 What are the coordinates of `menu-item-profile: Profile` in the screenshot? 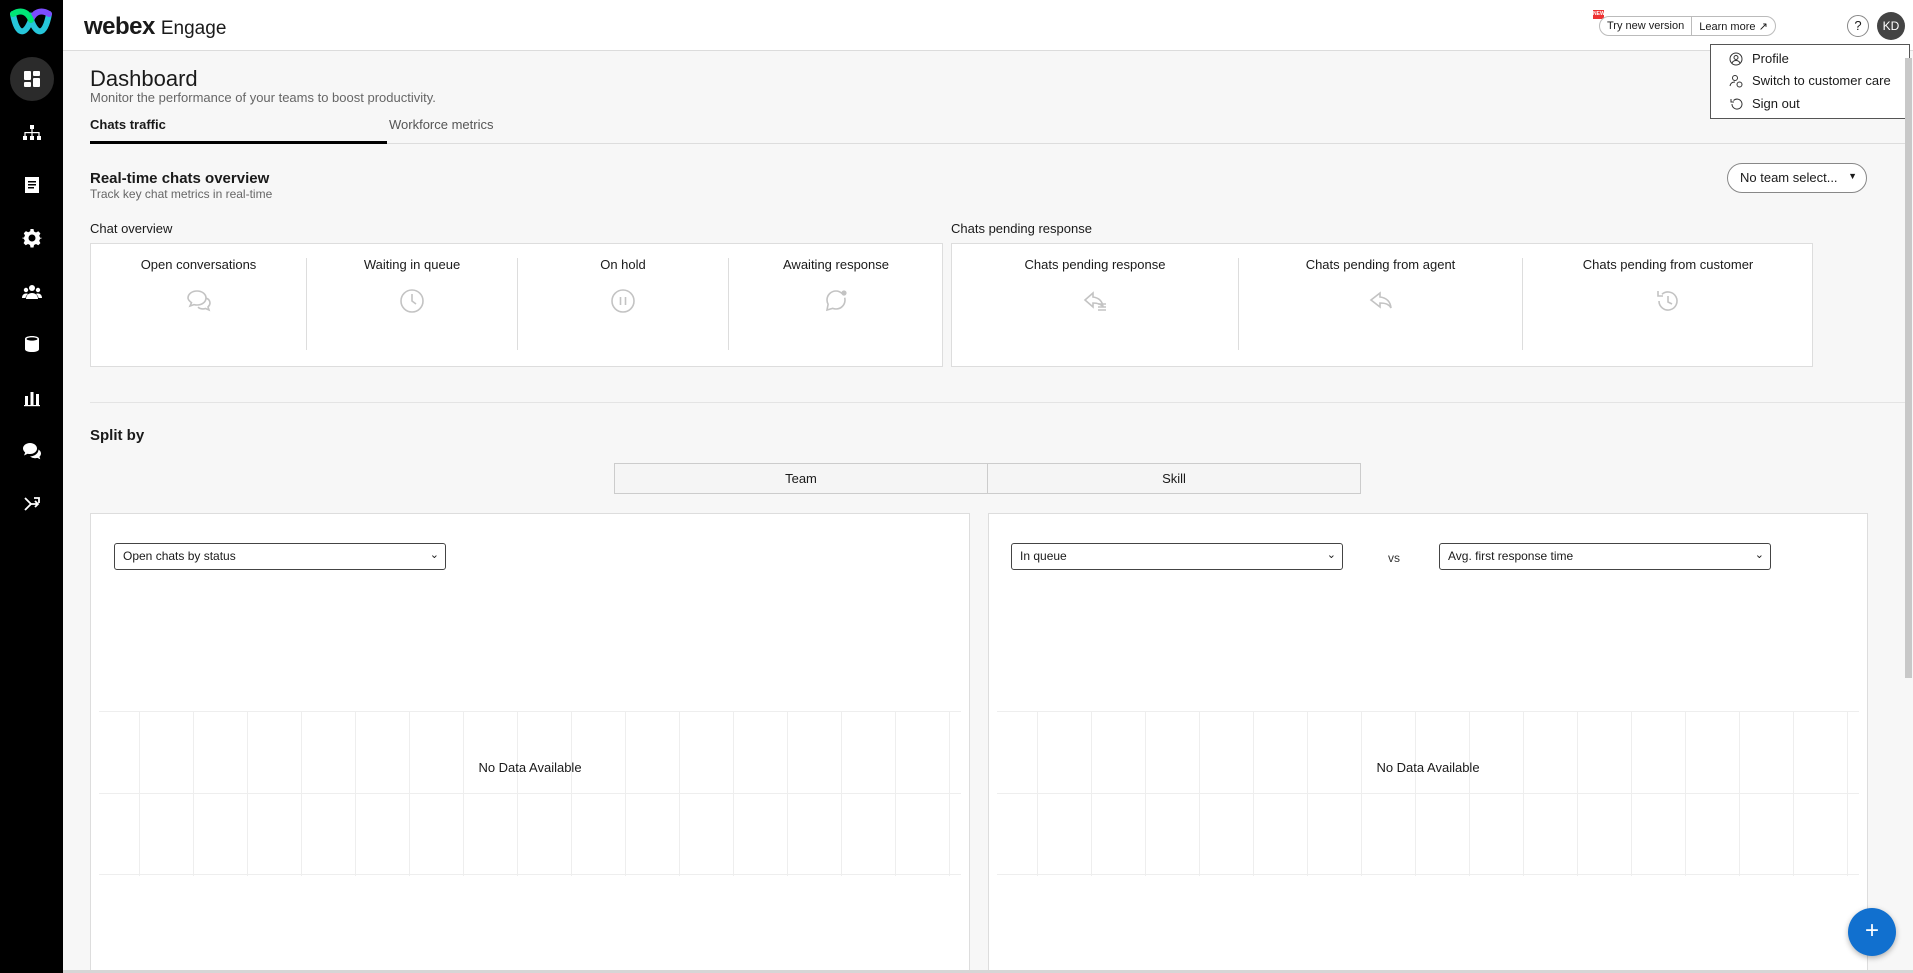 It's located at (1759, 58).